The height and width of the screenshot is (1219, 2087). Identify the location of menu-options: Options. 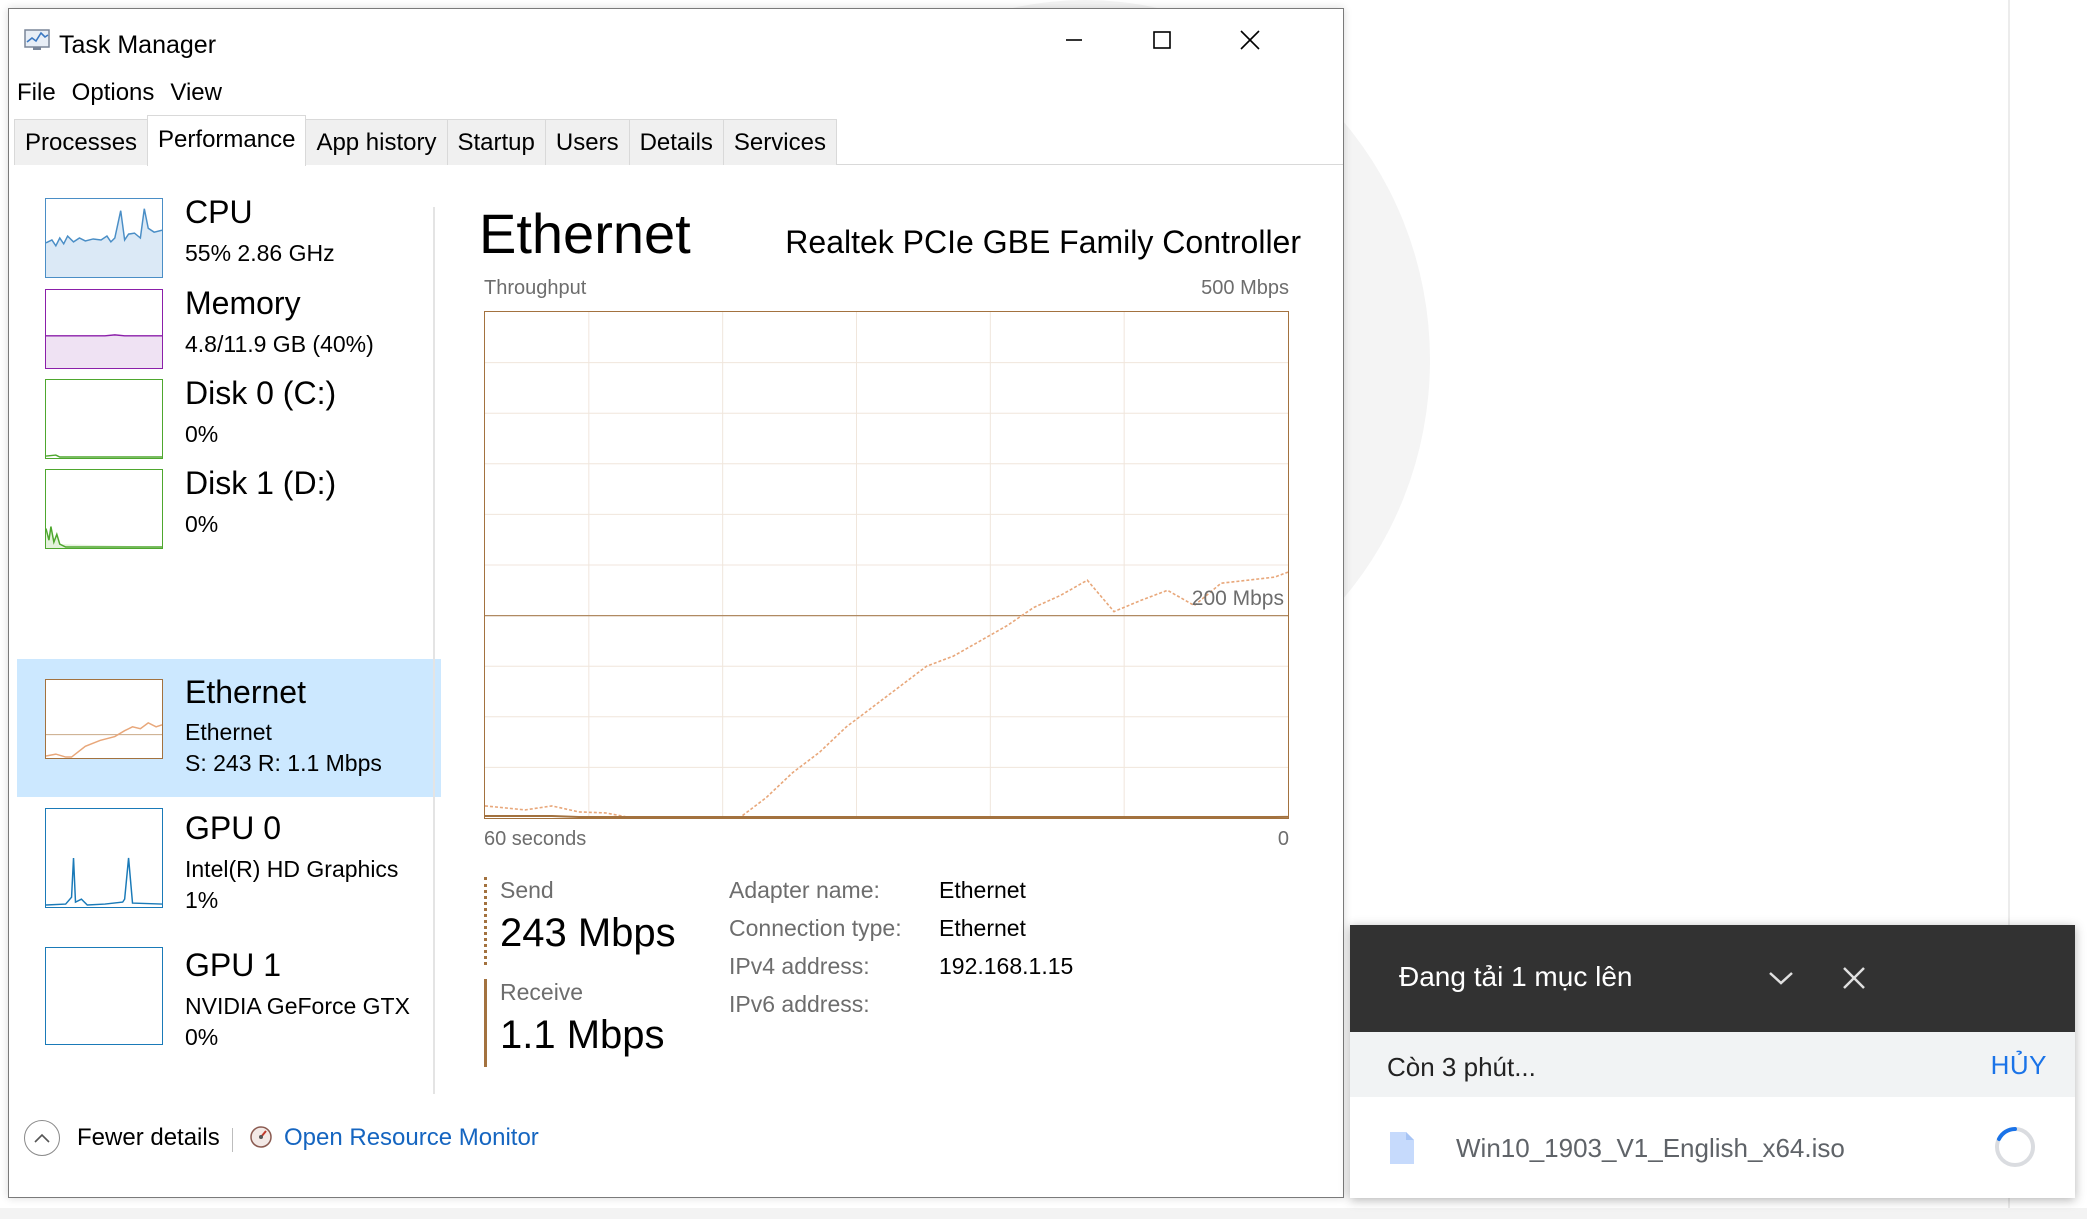
(113, 93).